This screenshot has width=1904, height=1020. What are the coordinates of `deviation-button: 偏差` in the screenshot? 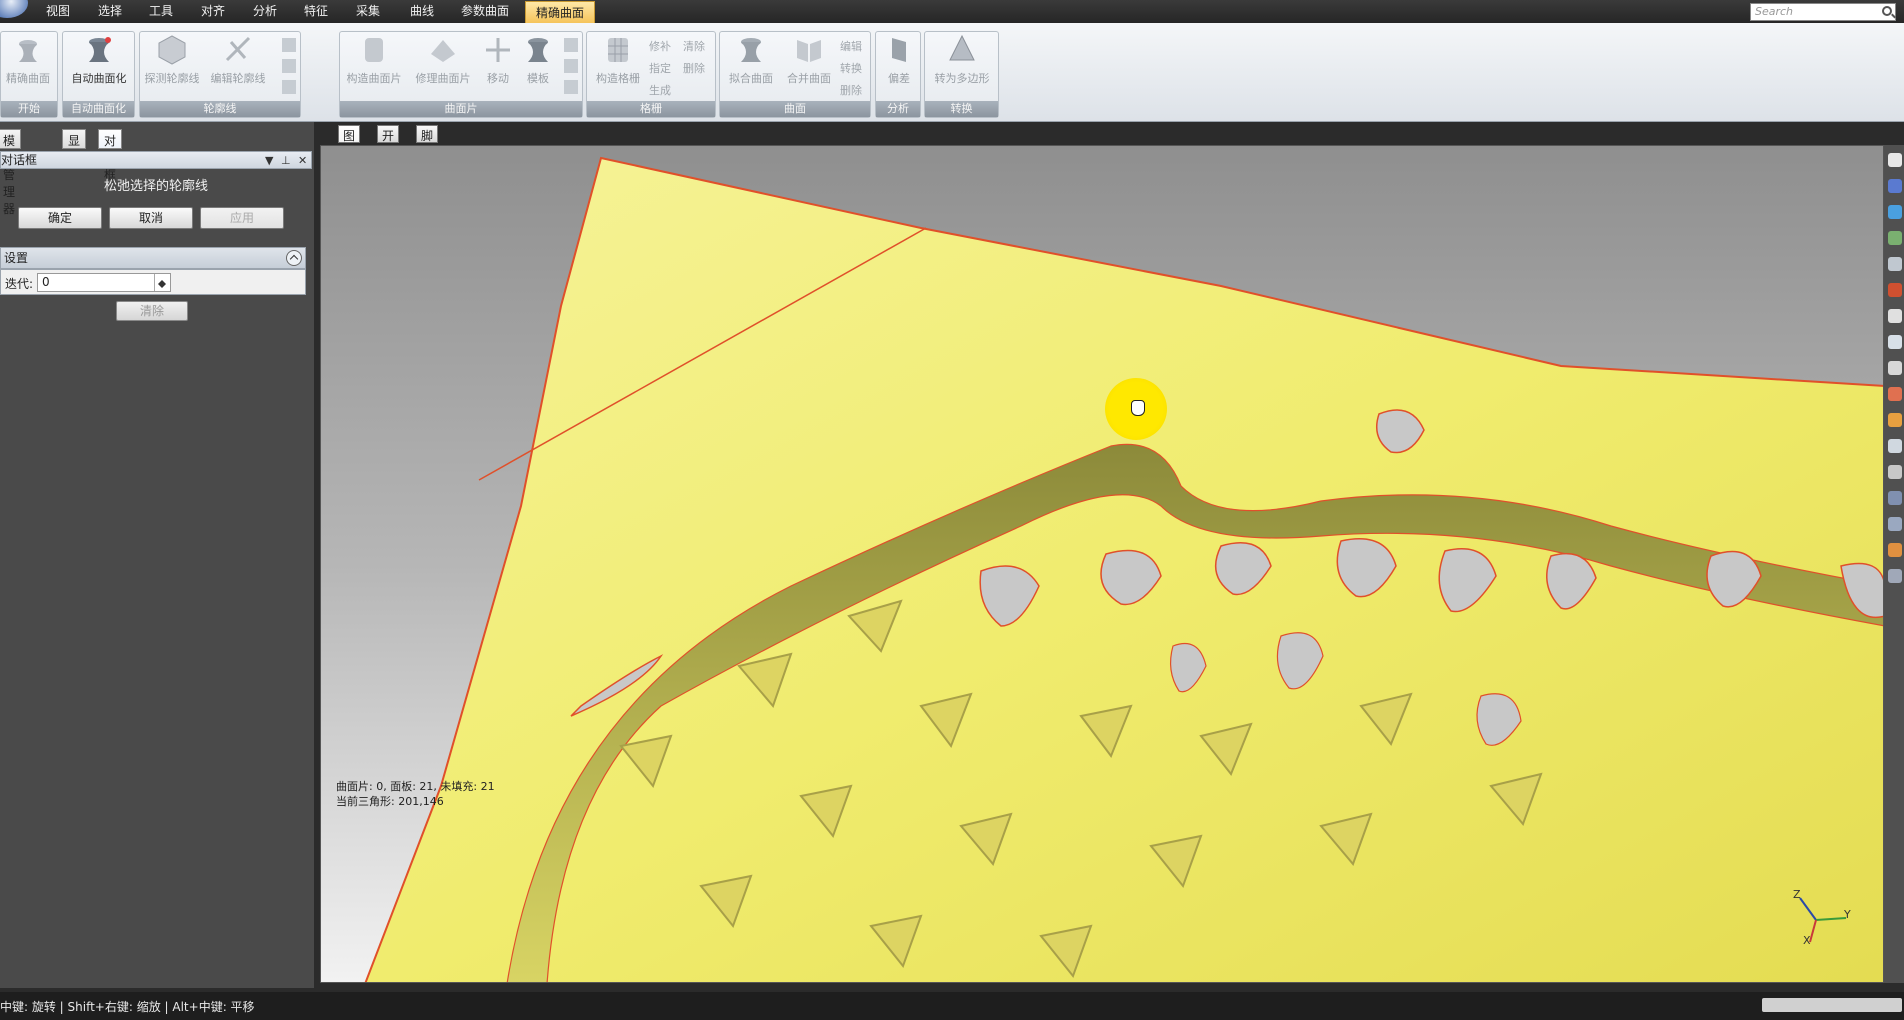 It's located at (899, 60).